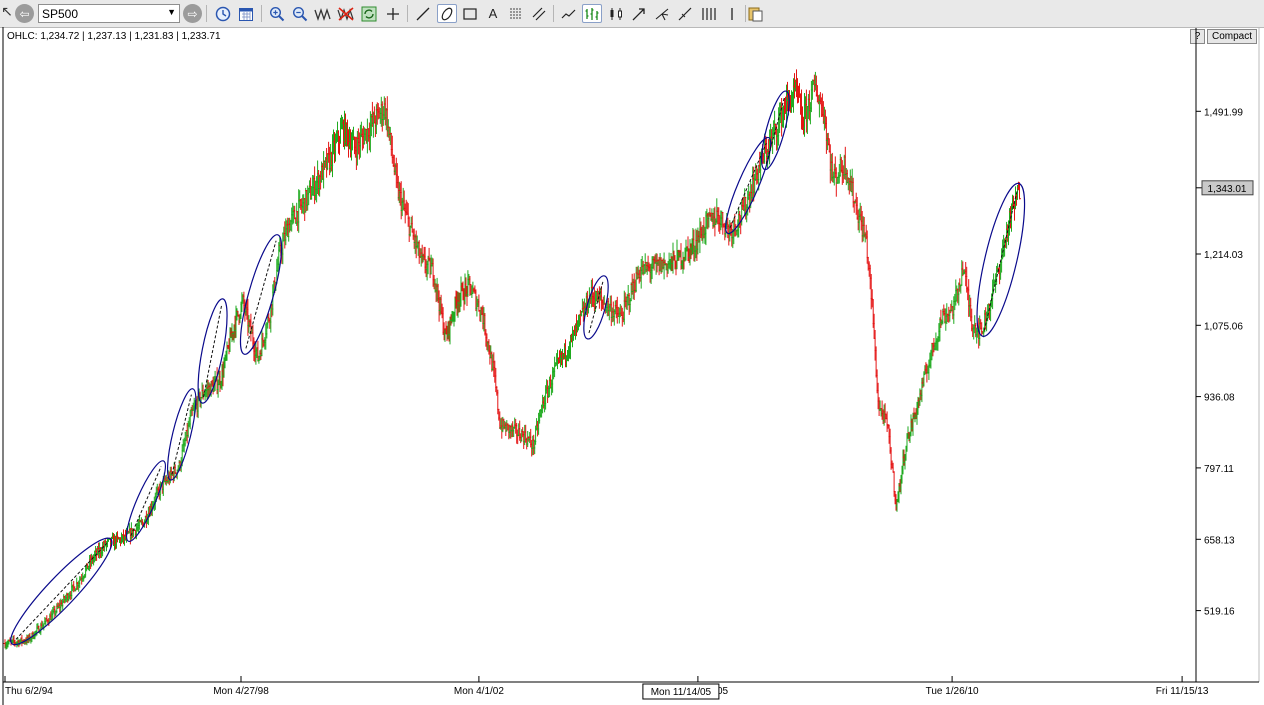  What do you see at coordinates (479, 691) in the screenshot?
I see `x-tick-label: Mon 4/1/02` at bounding box center [479, 691].